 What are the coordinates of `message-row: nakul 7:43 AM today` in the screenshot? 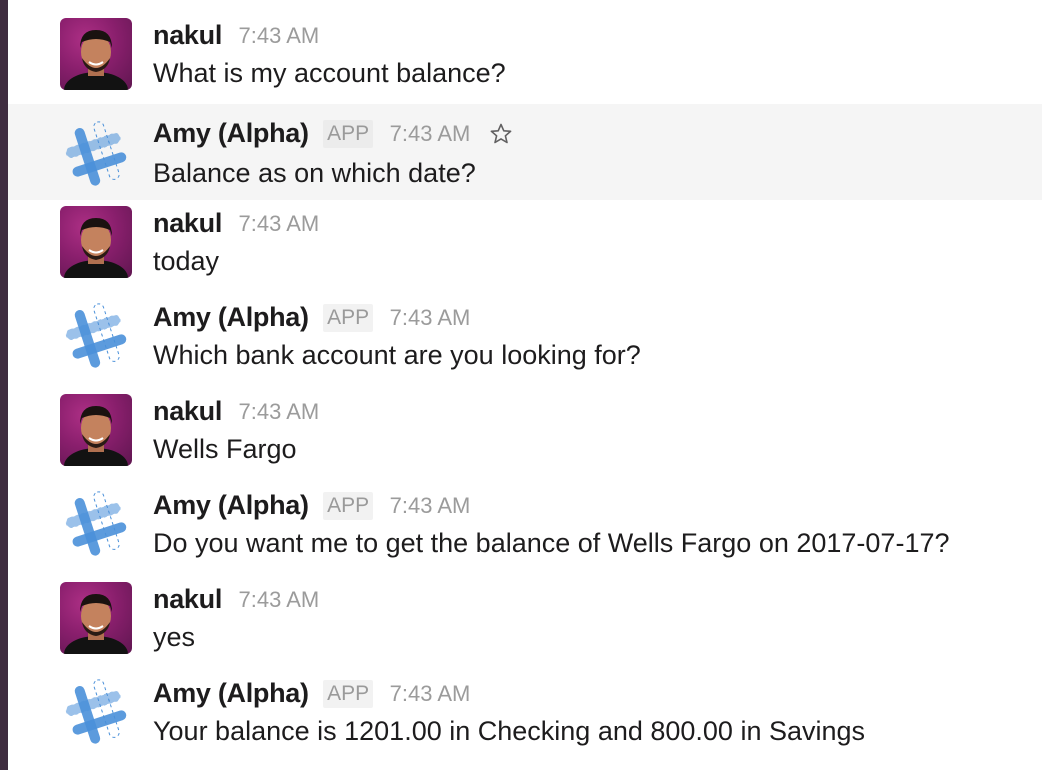 It's located at (525, 235).